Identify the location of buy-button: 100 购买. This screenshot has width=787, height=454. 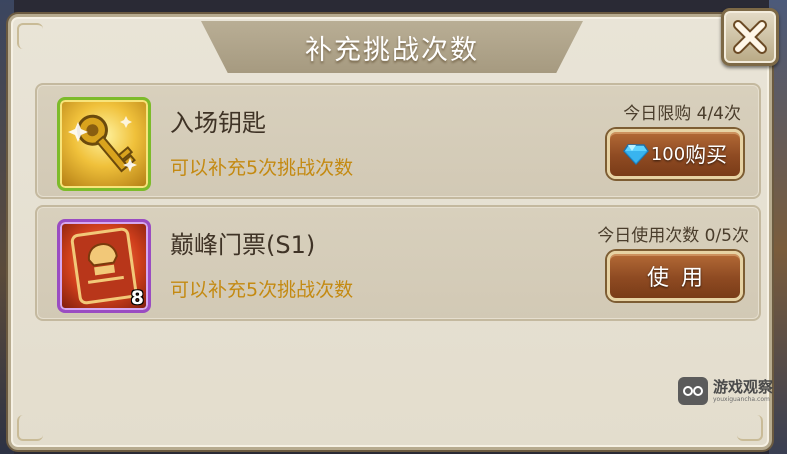
(675, 154).